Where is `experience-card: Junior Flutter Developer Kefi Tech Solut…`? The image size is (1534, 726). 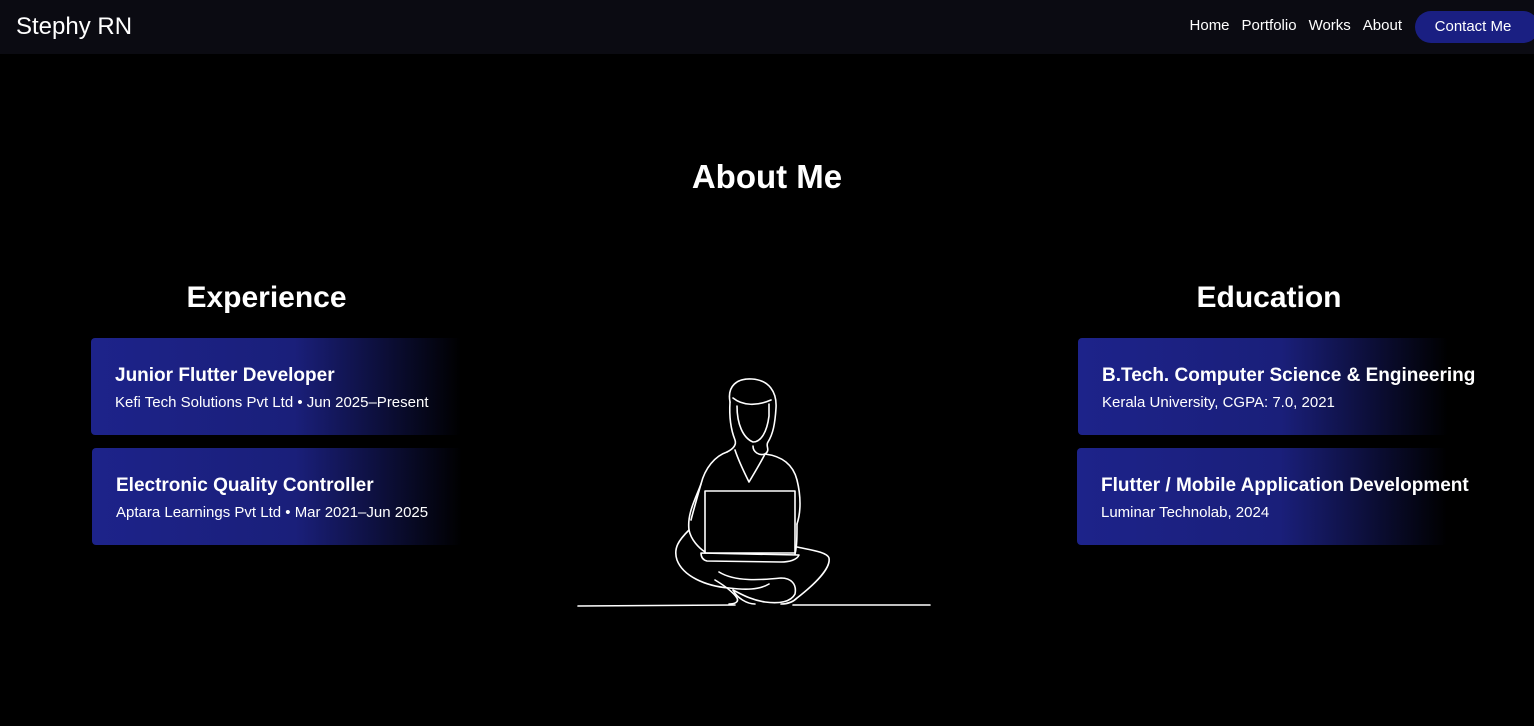
experience-card: Junior Flutter Developer Kefi Tech Solut… is located at coordinates (276, 386).